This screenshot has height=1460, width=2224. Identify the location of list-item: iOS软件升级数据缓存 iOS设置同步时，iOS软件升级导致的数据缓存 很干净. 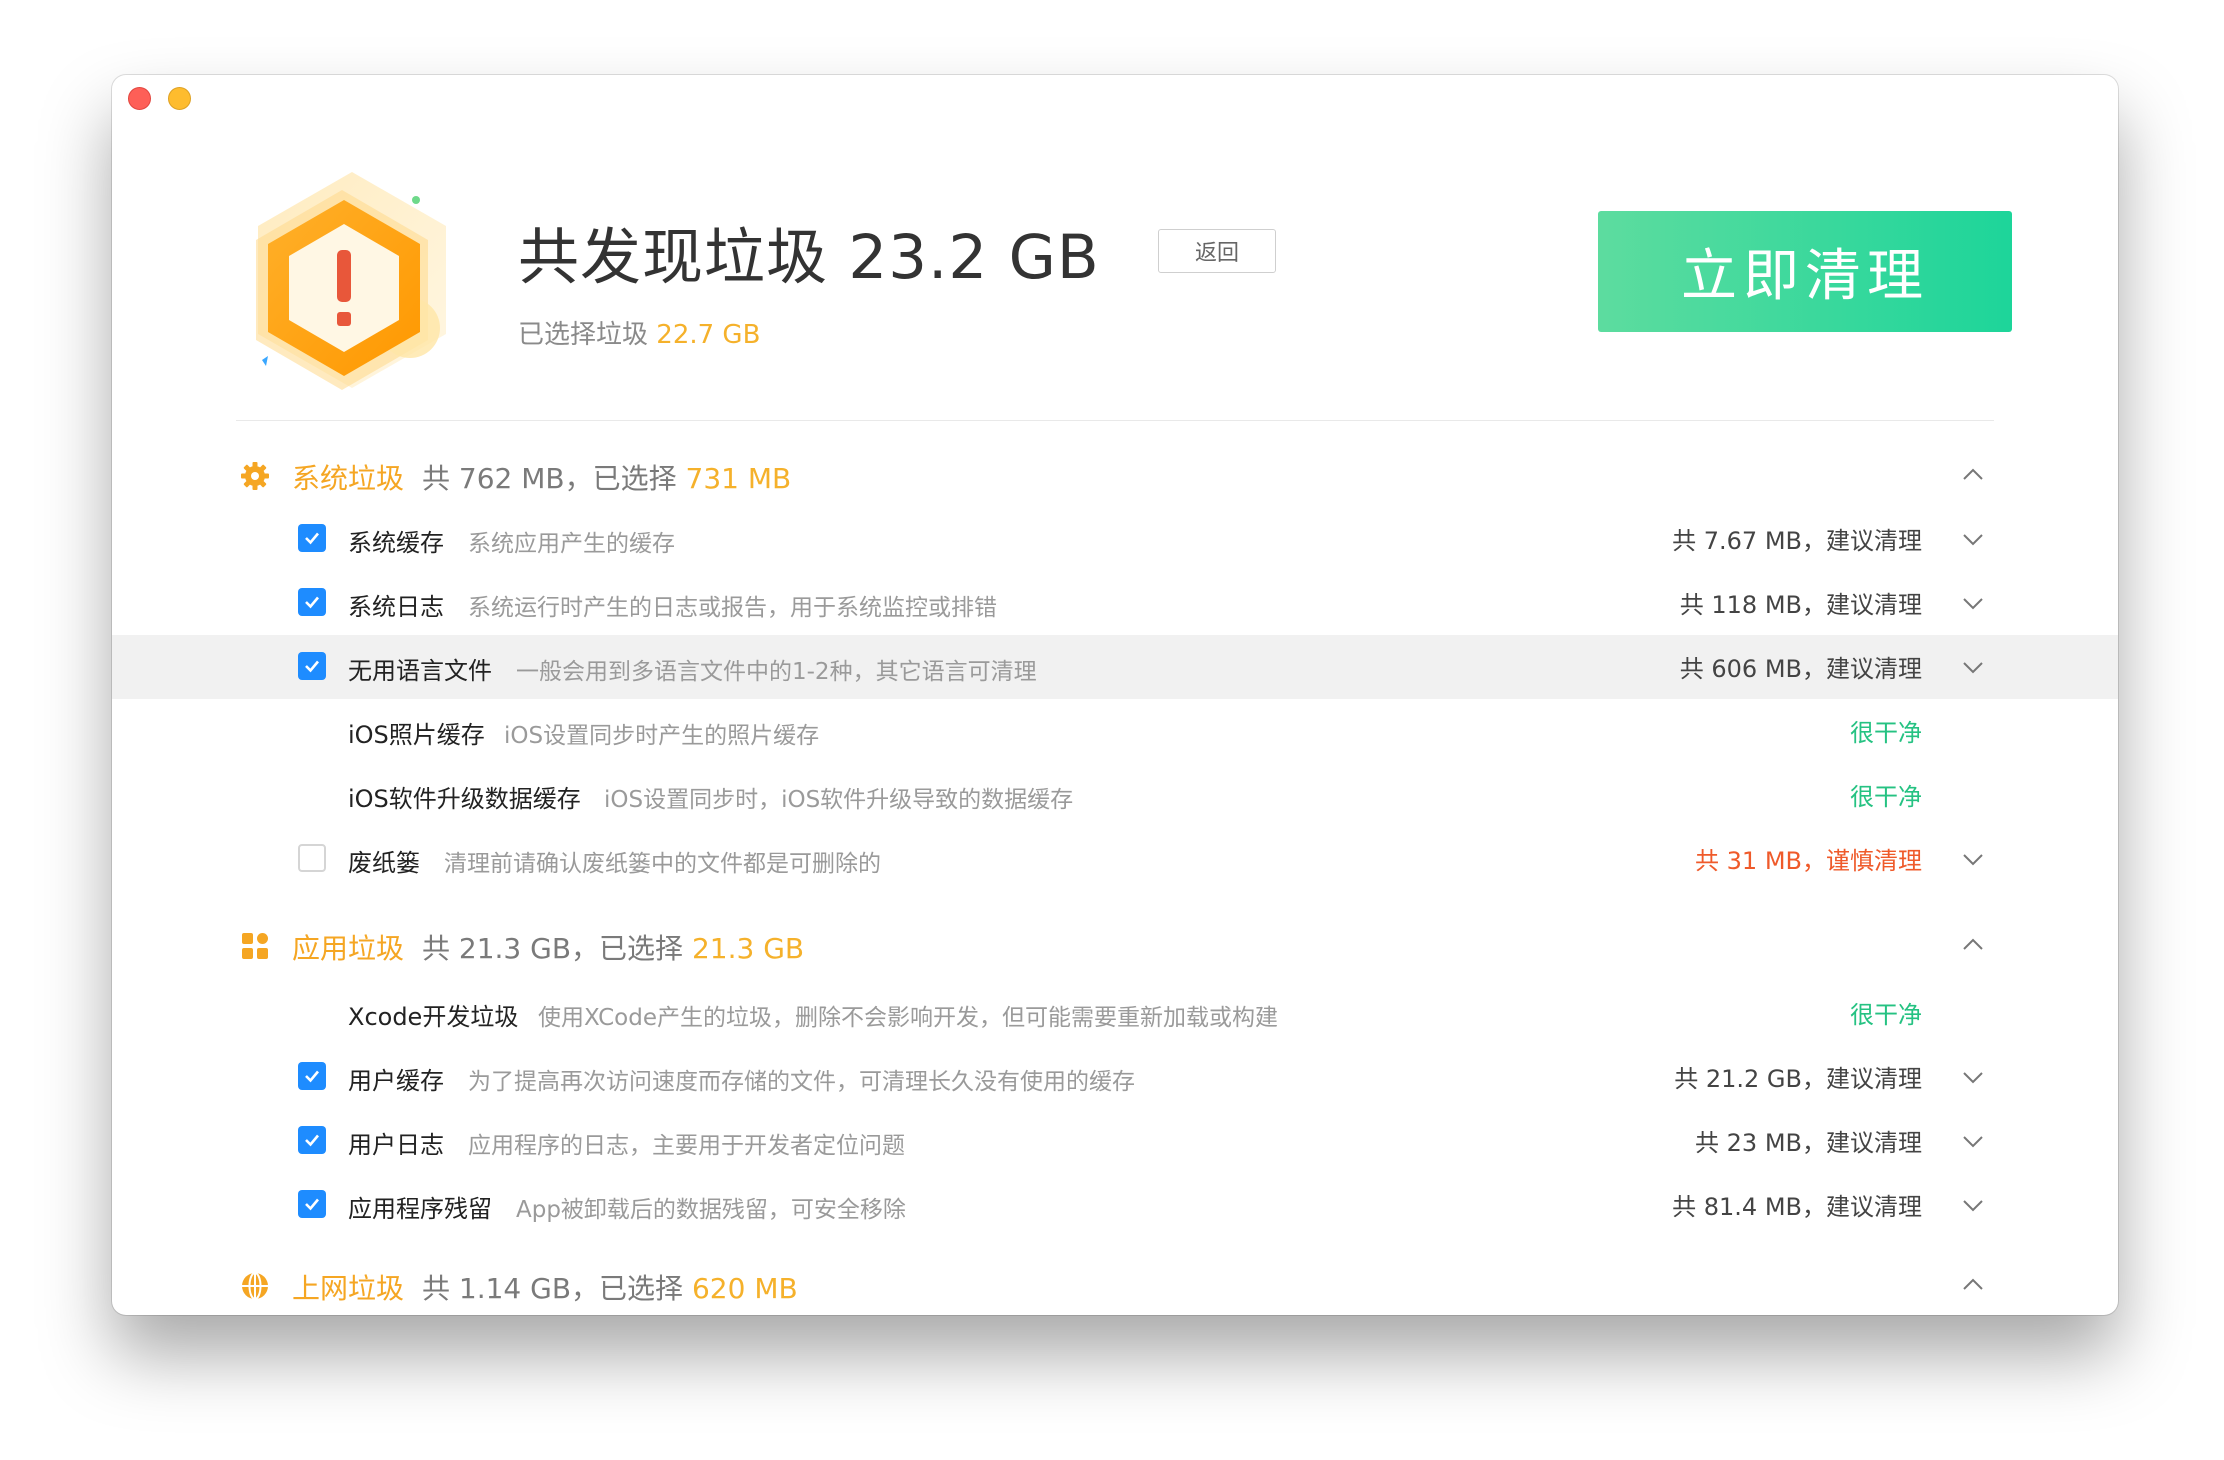
(1115, 795).